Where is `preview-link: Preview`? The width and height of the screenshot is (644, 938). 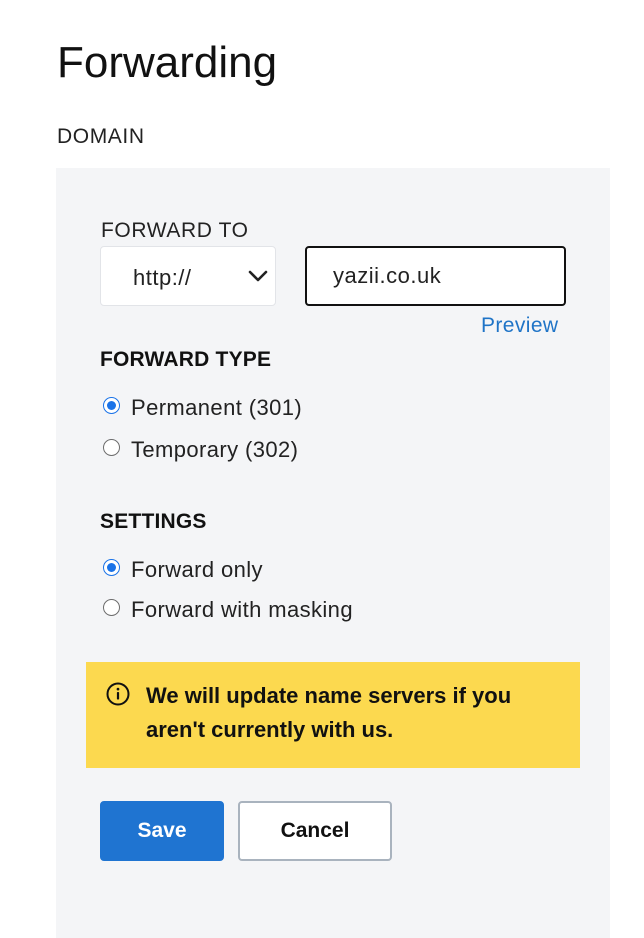
preview-link: Preview is located at coordinates (520, 326).